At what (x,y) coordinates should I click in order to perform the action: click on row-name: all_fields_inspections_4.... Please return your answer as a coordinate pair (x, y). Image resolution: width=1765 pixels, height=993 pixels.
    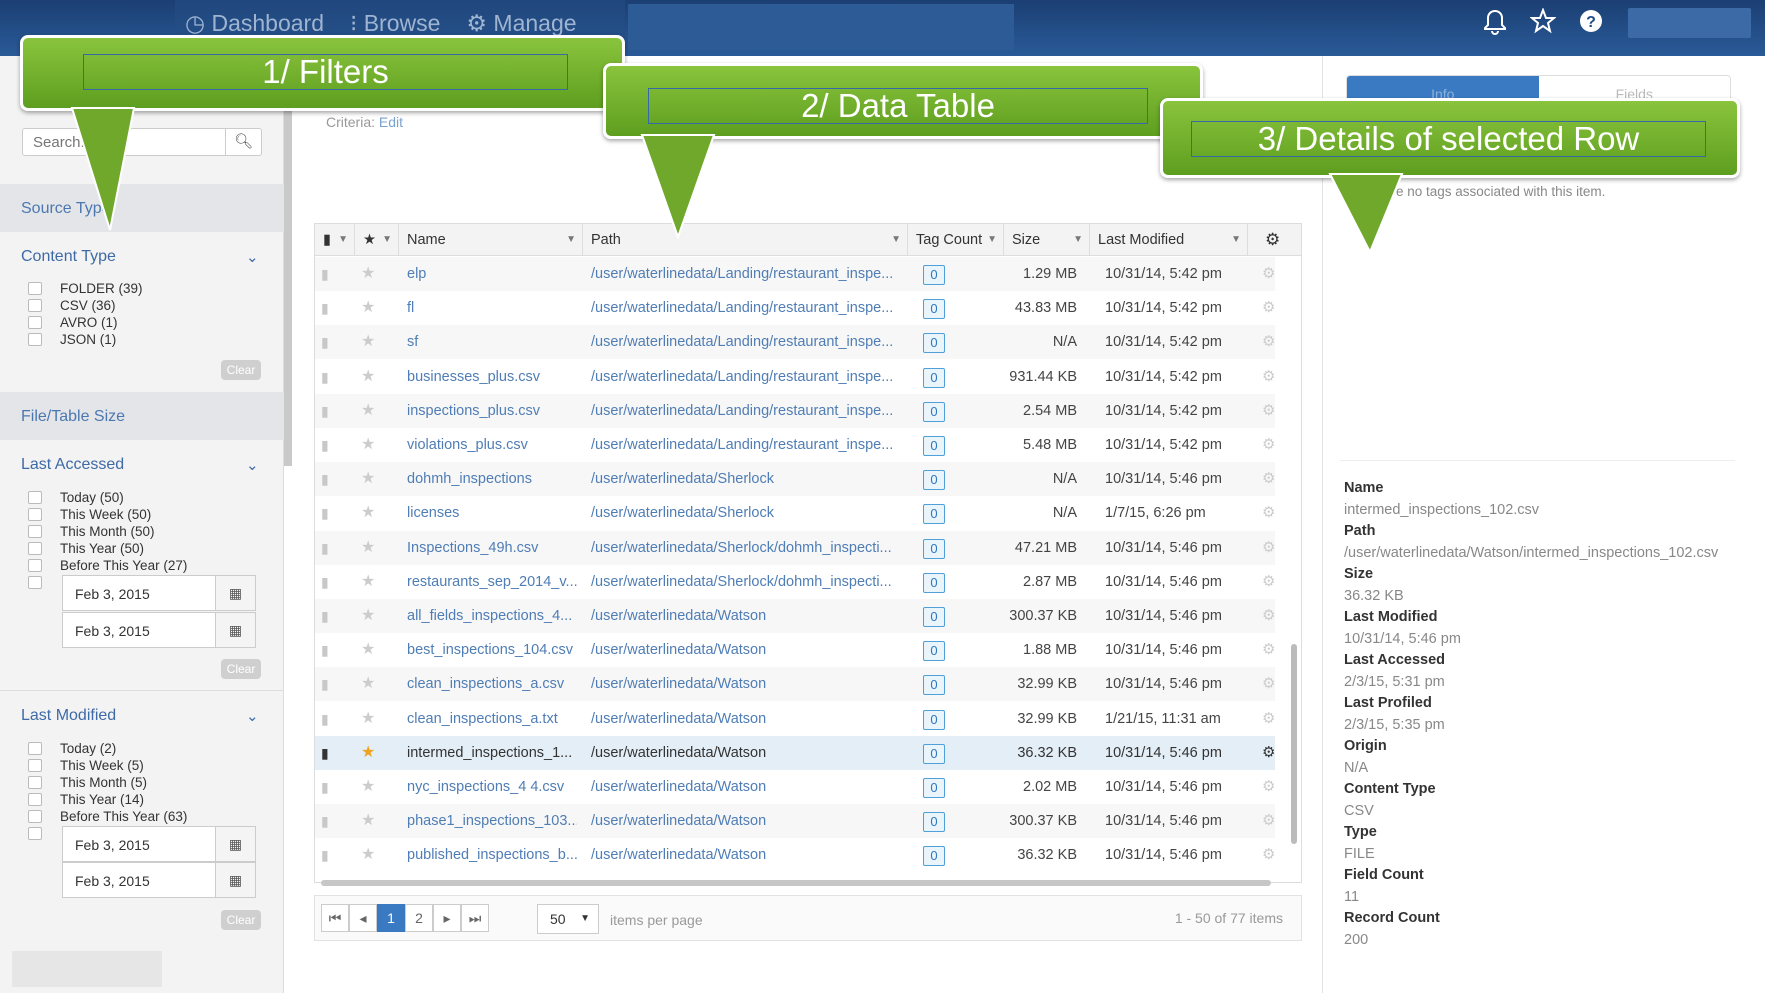
    Looking at the image, I should click on (492, 616).